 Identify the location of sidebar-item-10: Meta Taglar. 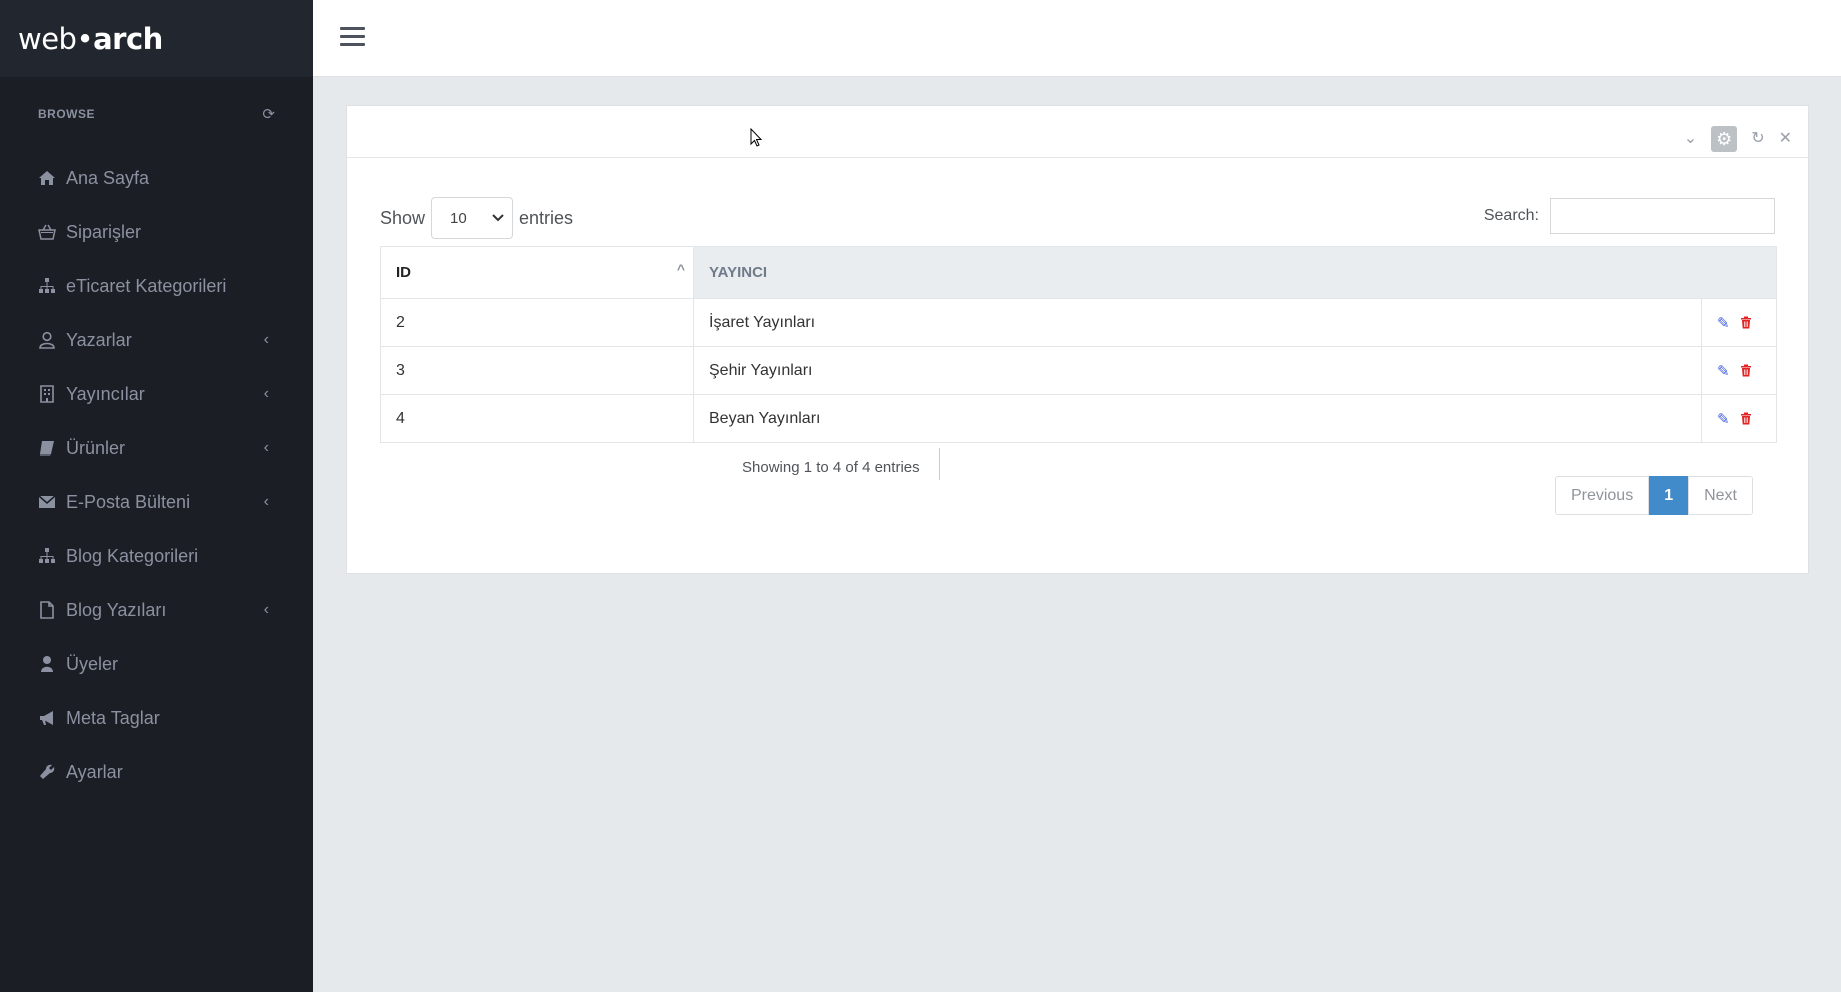
(156, 718).